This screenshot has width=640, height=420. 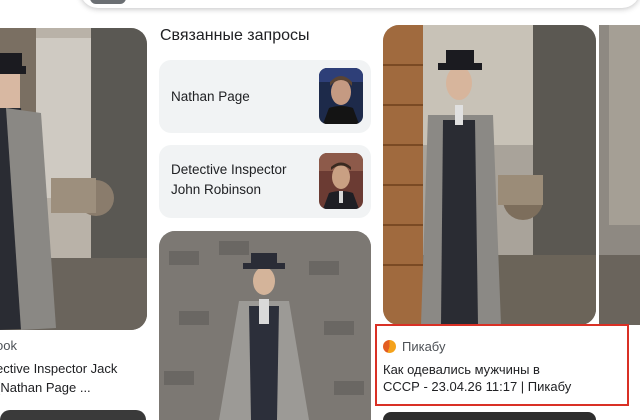 What do you see at coordinates (619, 175) in the screenshot?
I see `result-image-partial-right` at bounding box center [619, 175].